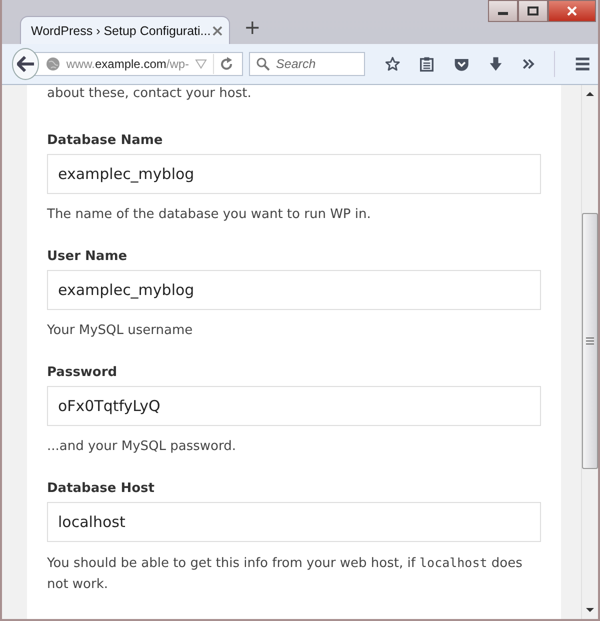 The height and width of the screenshot is (621, 600). I want to click on help-text: You should be able to get this info from your web host, if localhost does not work., so click(285, 574).